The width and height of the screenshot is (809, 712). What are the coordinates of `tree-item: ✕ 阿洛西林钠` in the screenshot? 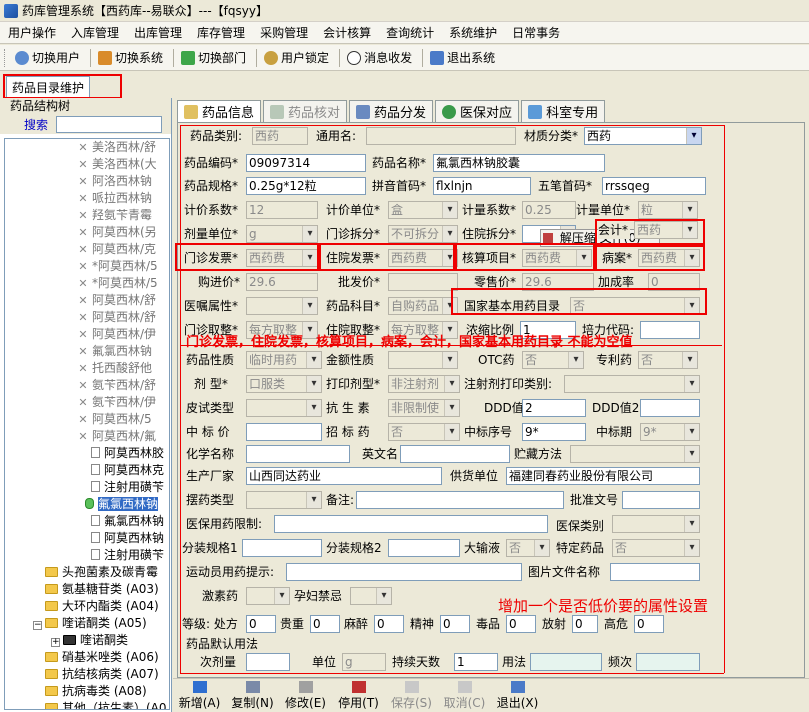 It's located at (87, 181).